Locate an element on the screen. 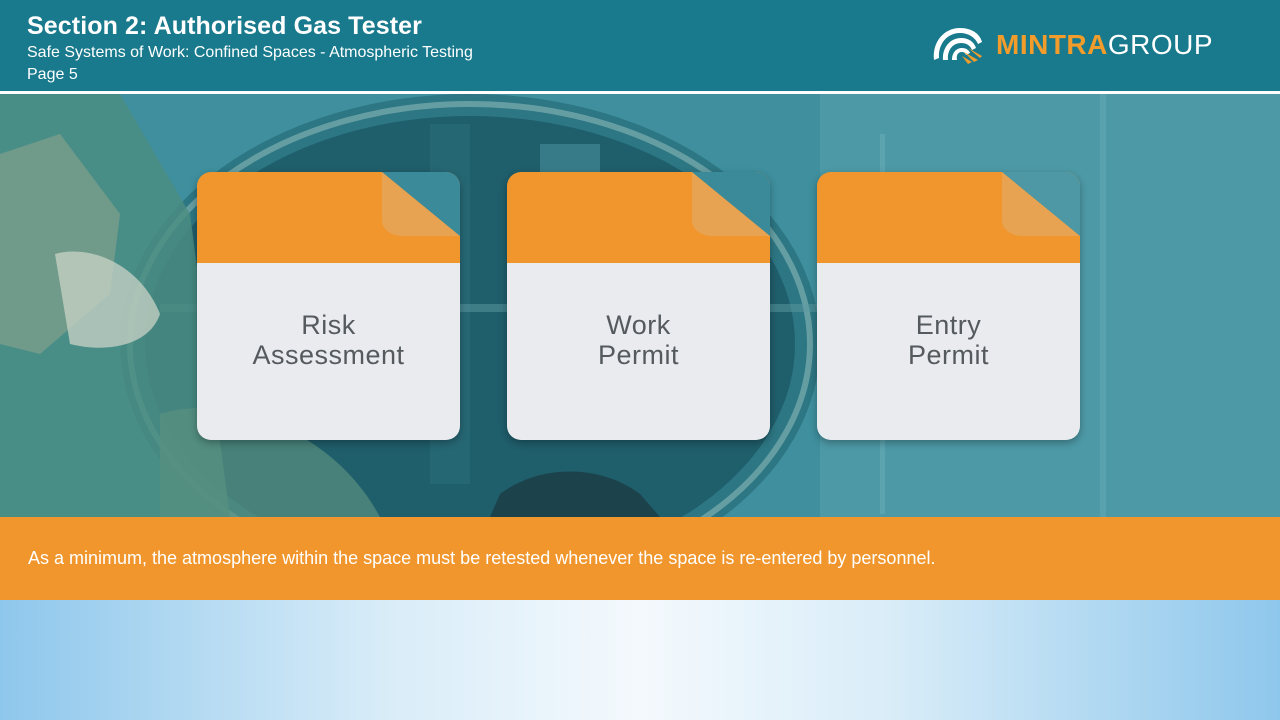 The height and width of the screenshot is (720, 1280). card-label-line1: Entry is located at coordinates (948, 325).